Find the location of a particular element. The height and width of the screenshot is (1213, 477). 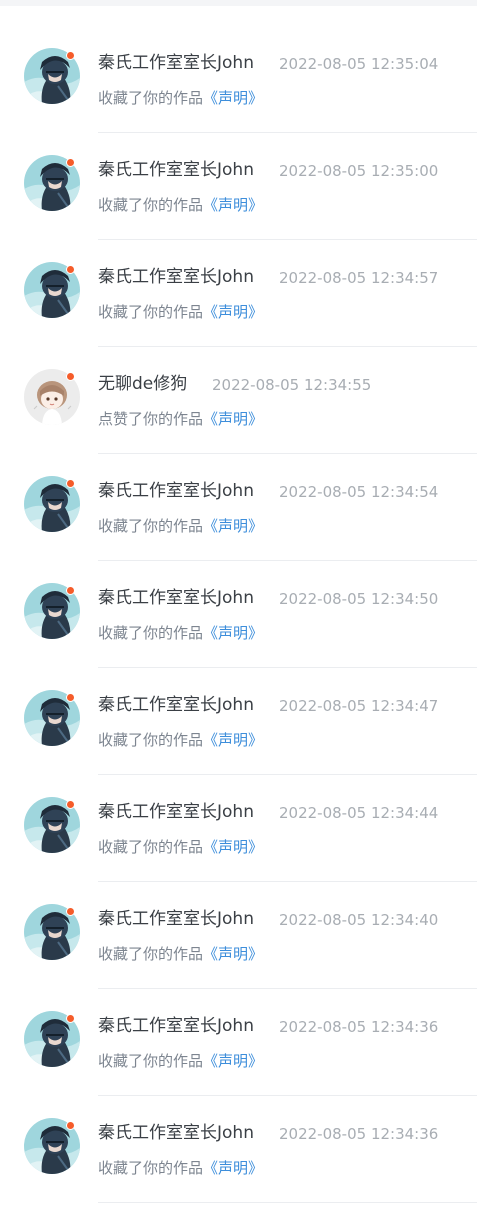

timestamp: 2022-08-05 12:34:40 is located at coordinates (359, 920).